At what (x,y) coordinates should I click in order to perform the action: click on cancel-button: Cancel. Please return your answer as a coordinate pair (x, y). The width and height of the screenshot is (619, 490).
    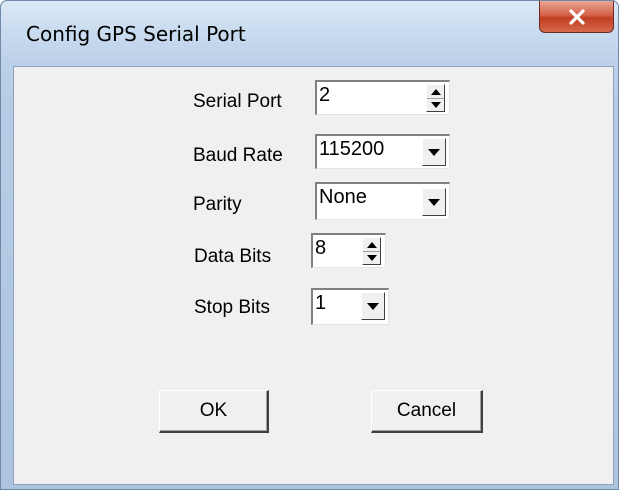
    Looking at the image, I should click on (427, 411).